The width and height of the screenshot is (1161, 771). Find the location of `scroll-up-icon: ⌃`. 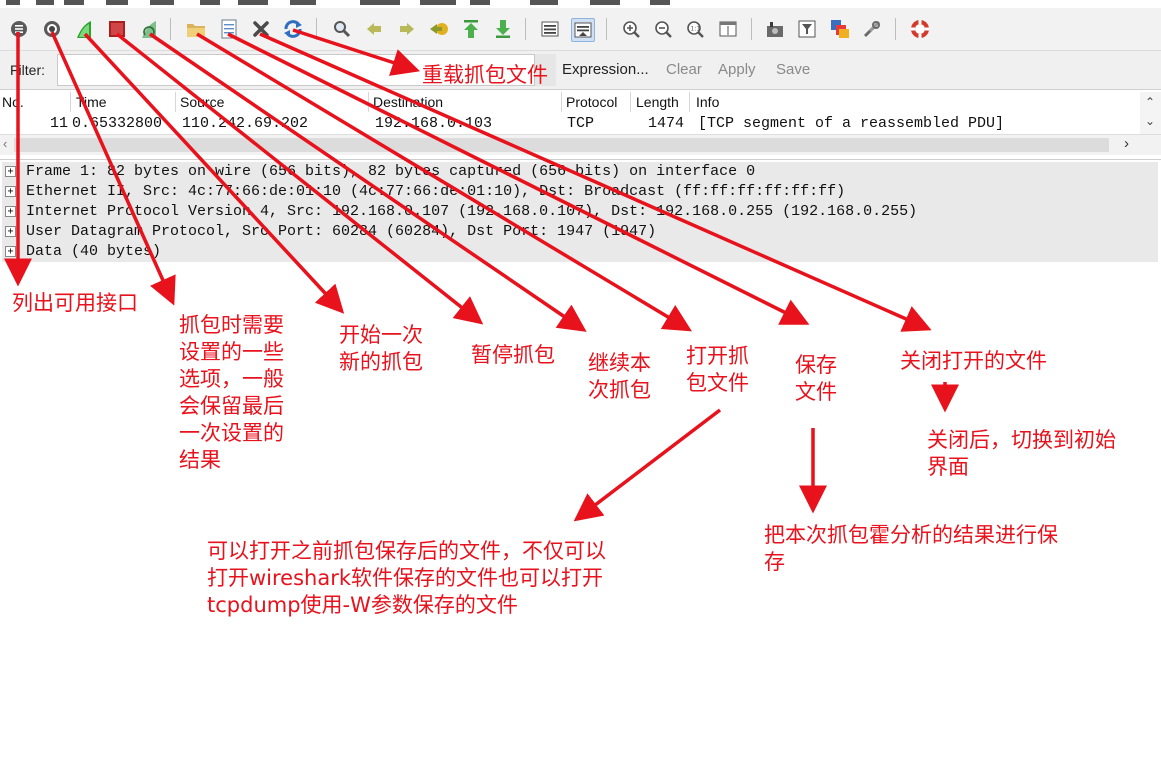

scroll-up-icon: ⌃ is located at coordinates (1150, 102).